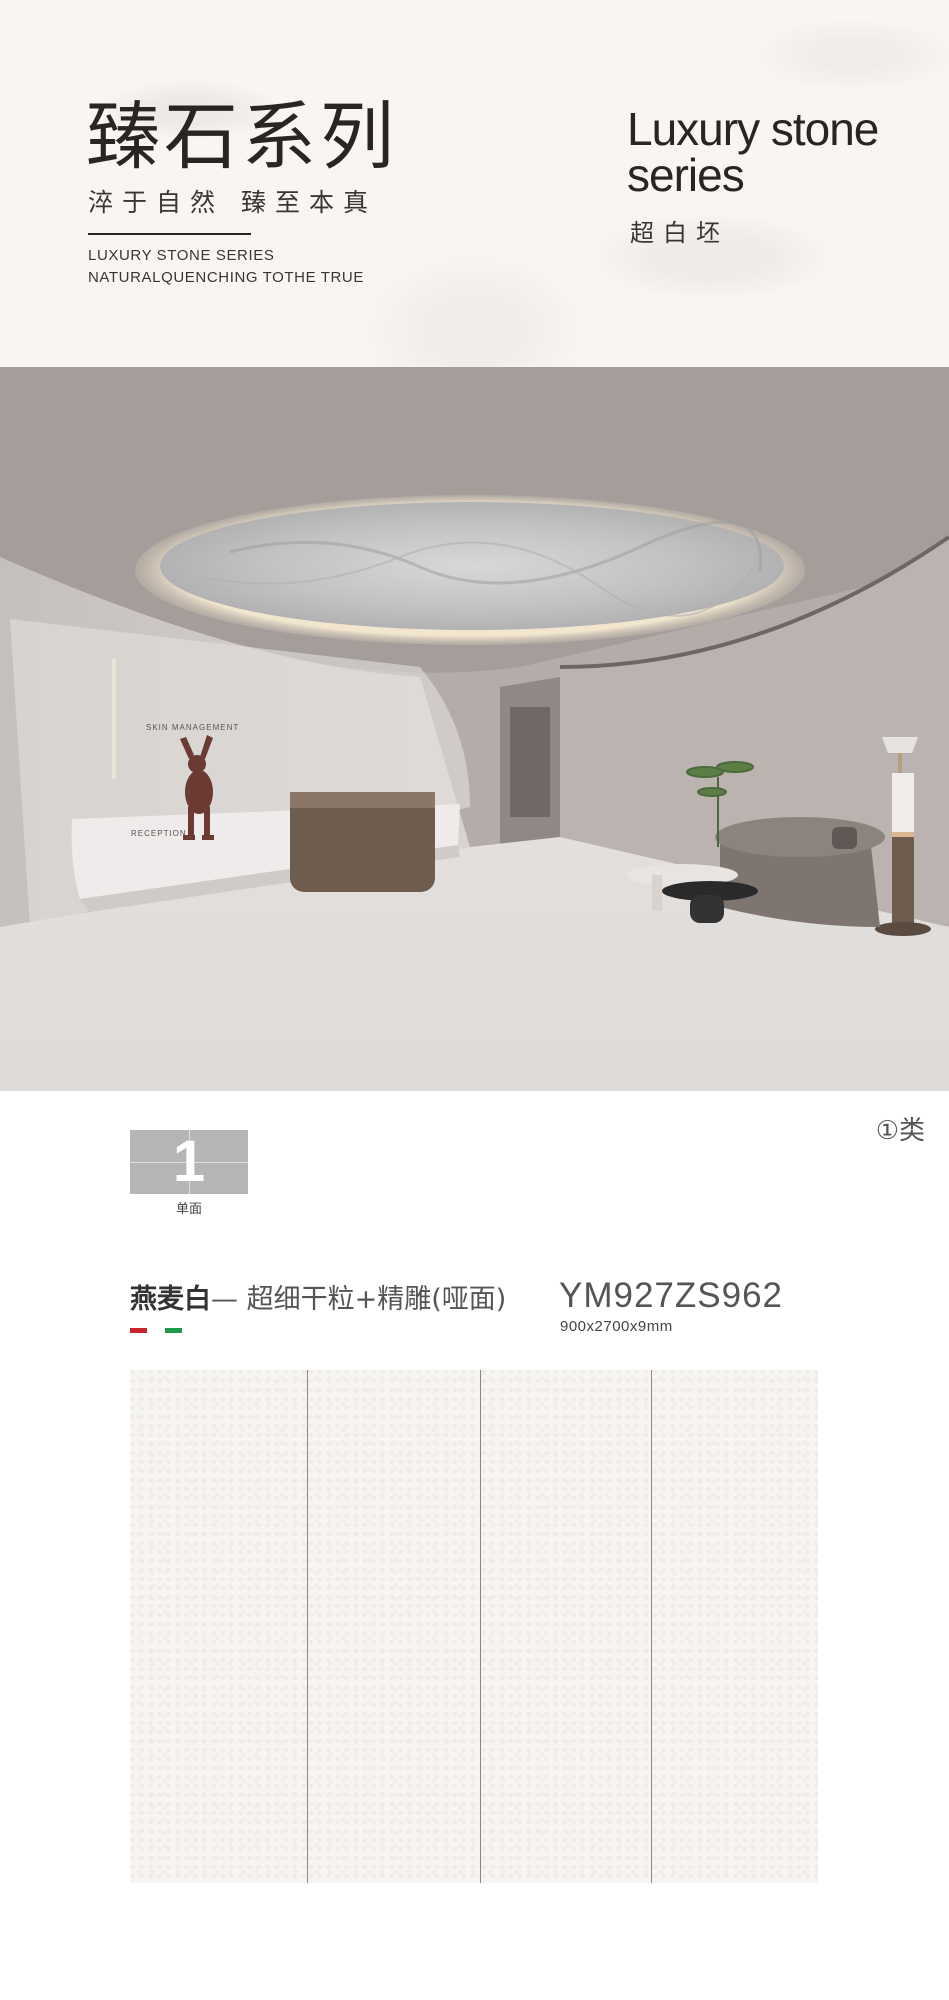 This screenshot has height=2000, width=949. Describe the element at coordinates (189, 1161) in the screenshot. I see `face-number: 1` at that location.